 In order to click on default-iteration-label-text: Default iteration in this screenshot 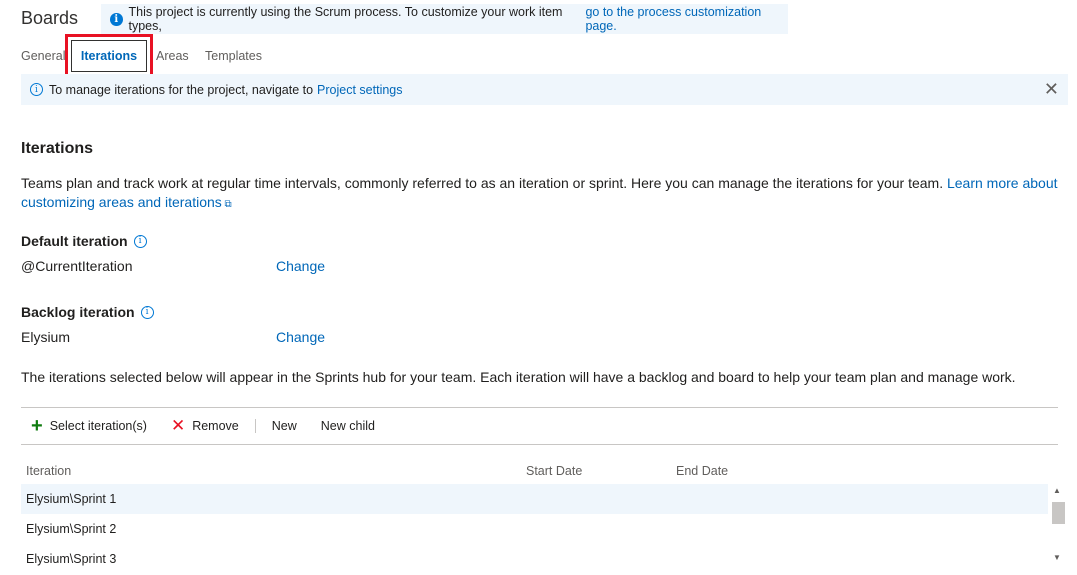, I will do `click(74, 241)`.